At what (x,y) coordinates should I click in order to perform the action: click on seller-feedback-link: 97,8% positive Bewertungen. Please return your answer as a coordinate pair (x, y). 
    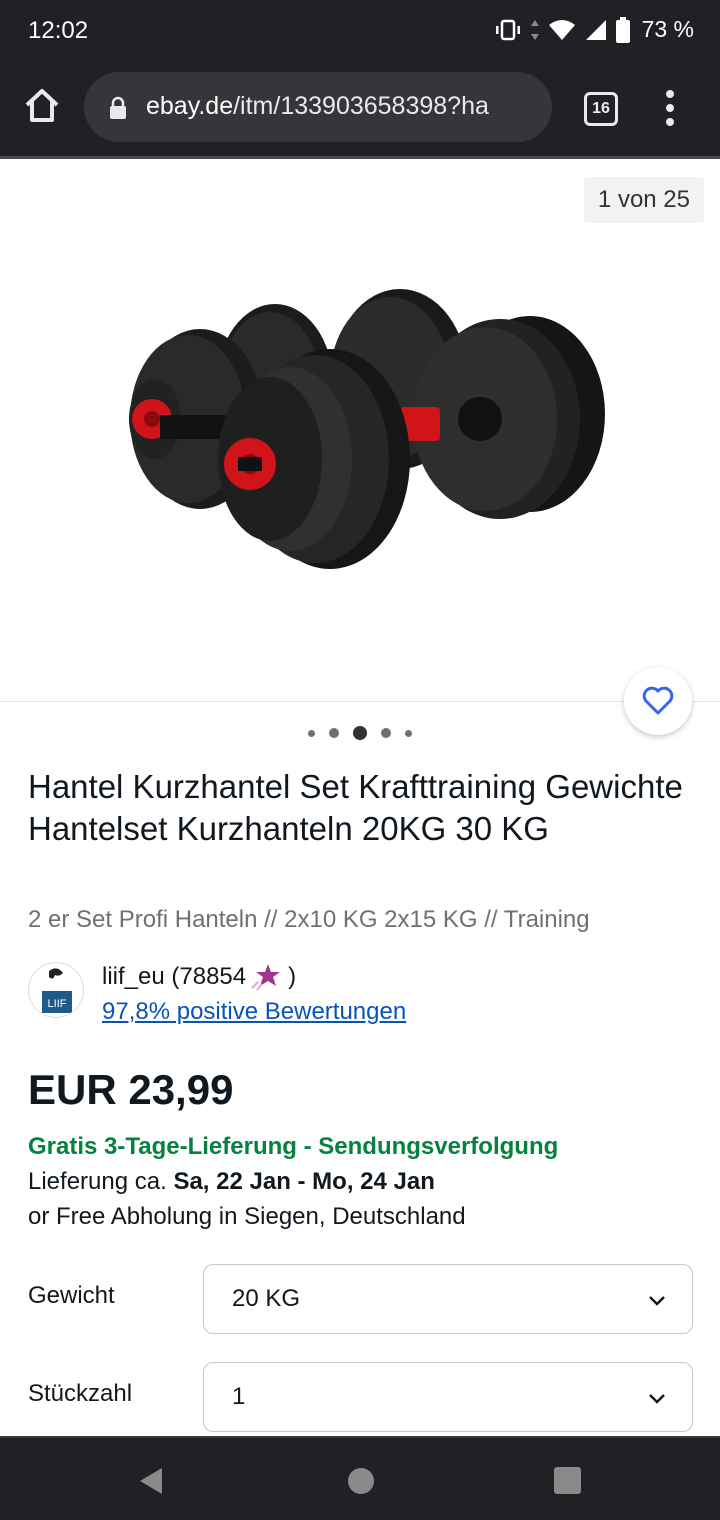
    Looking at the image, I should click on (254, 1012).